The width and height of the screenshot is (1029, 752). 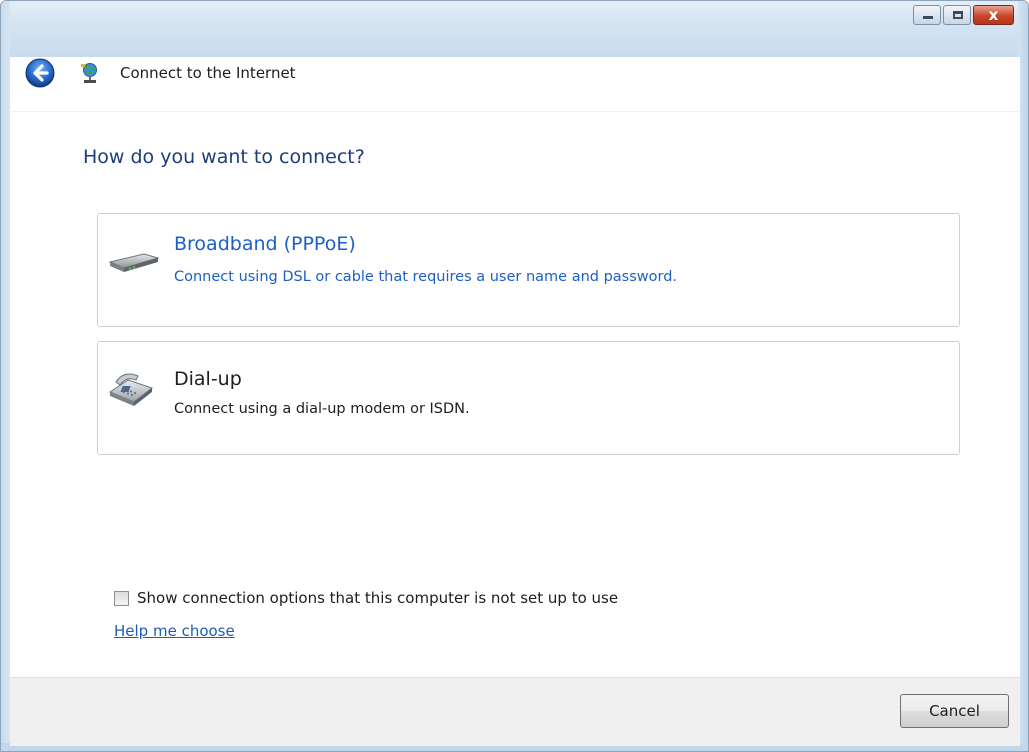 I want to click on wizard-footer, so click(x=515, y=711).